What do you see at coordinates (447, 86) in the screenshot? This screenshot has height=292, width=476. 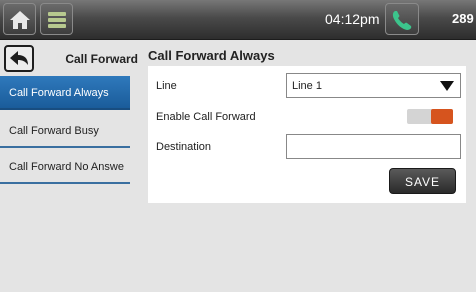 I see `dropdown-arrow-icon` at bounding box center [447, 86].